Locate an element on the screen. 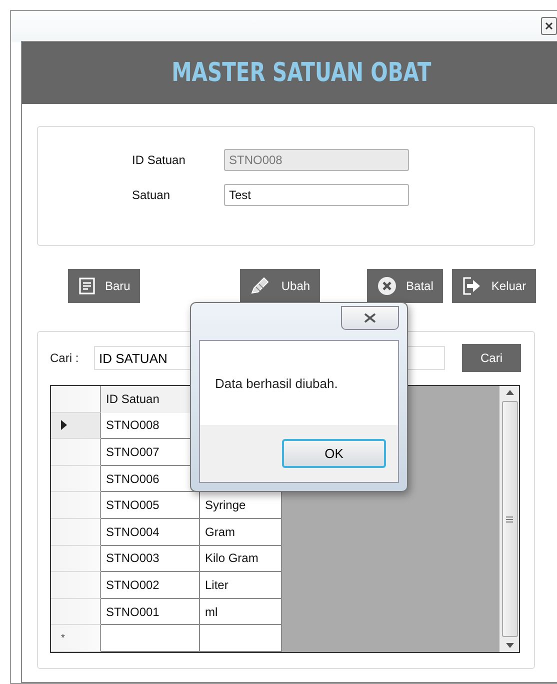 This screenshot has height=684, width=557. row-header is located at coordinates (76, 426).